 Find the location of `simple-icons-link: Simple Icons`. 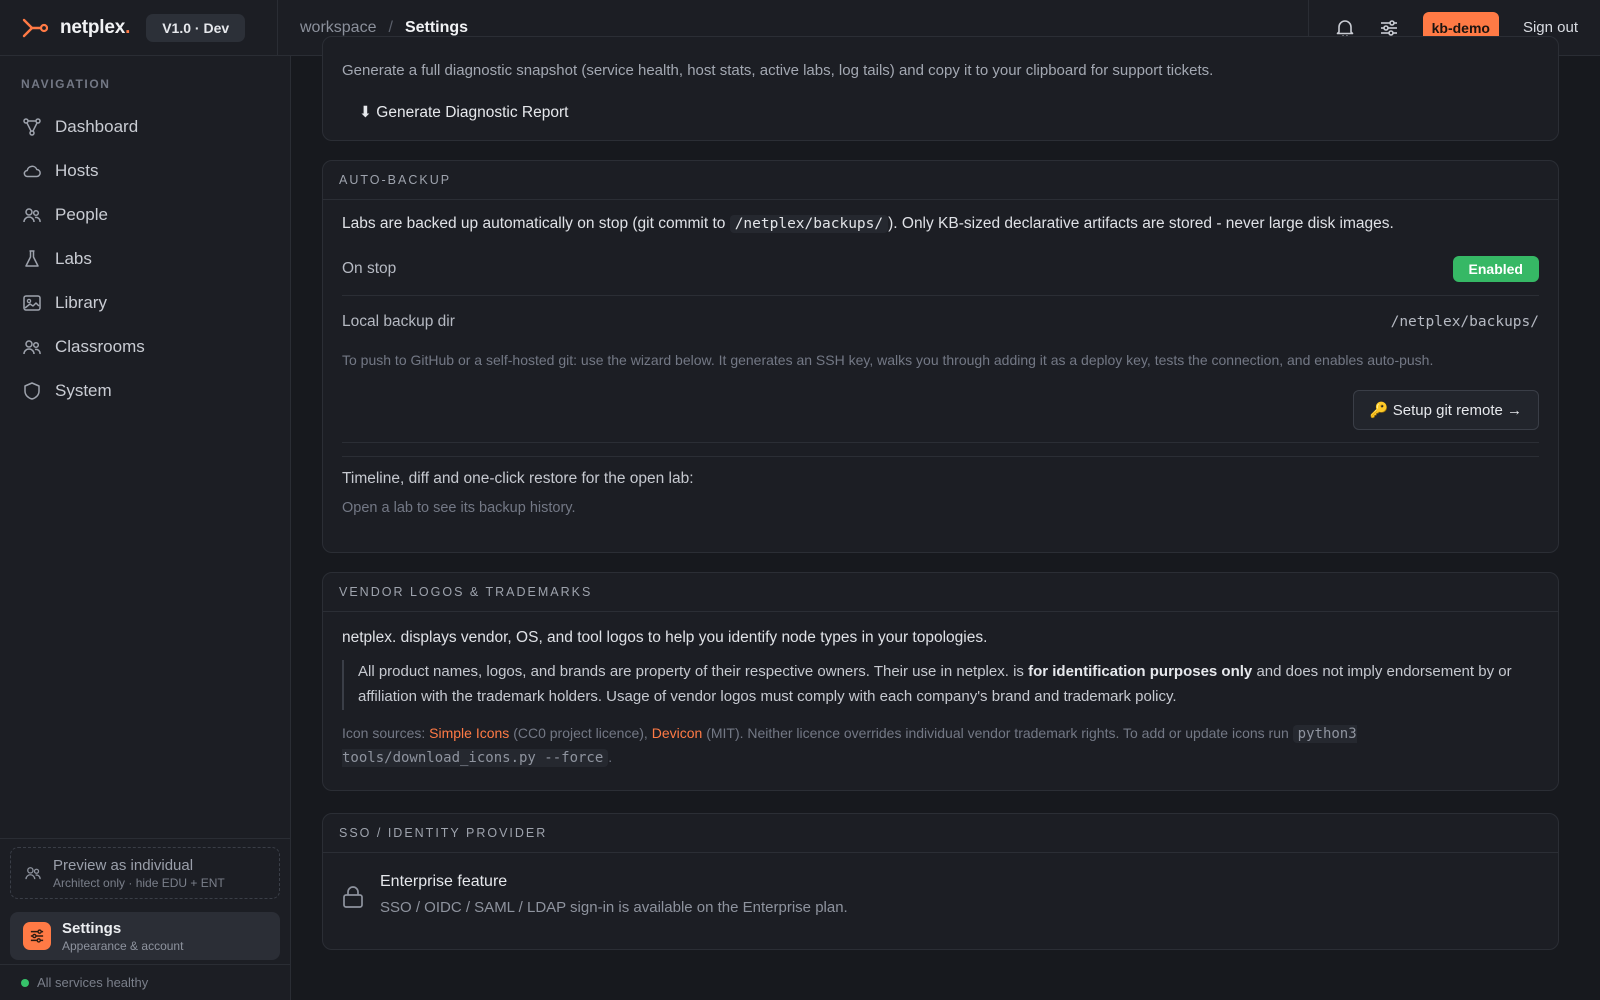

simple-icons-link: Simple Icons is located at coordinates (469, 733).